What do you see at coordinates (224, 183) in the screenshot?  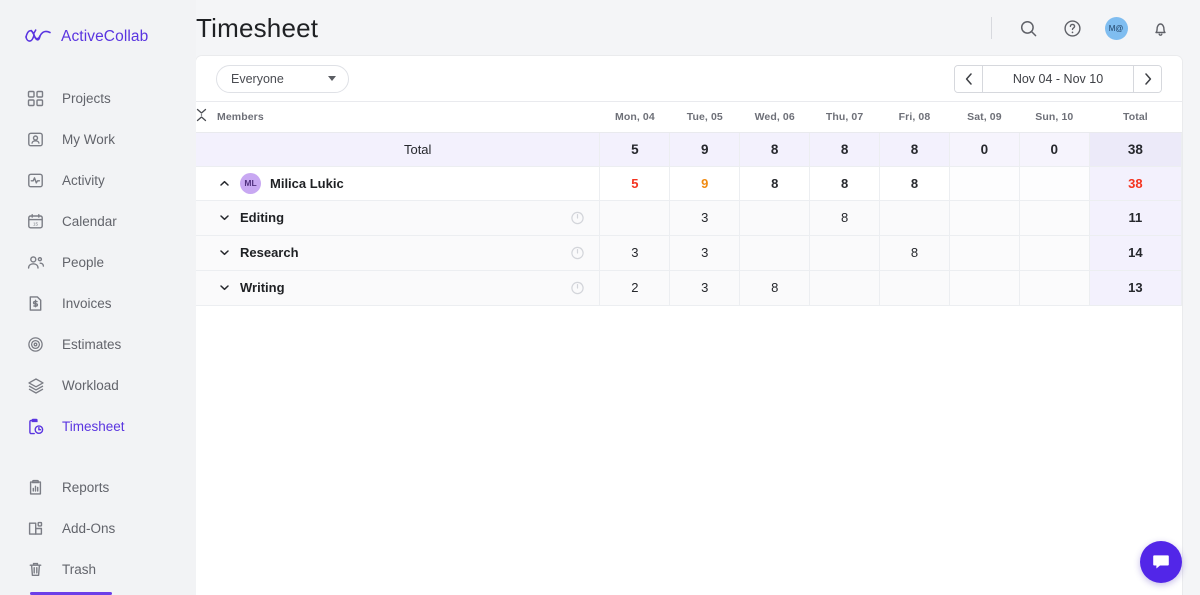 I see `chevron-up-icon` at bounding box center [224, 183].